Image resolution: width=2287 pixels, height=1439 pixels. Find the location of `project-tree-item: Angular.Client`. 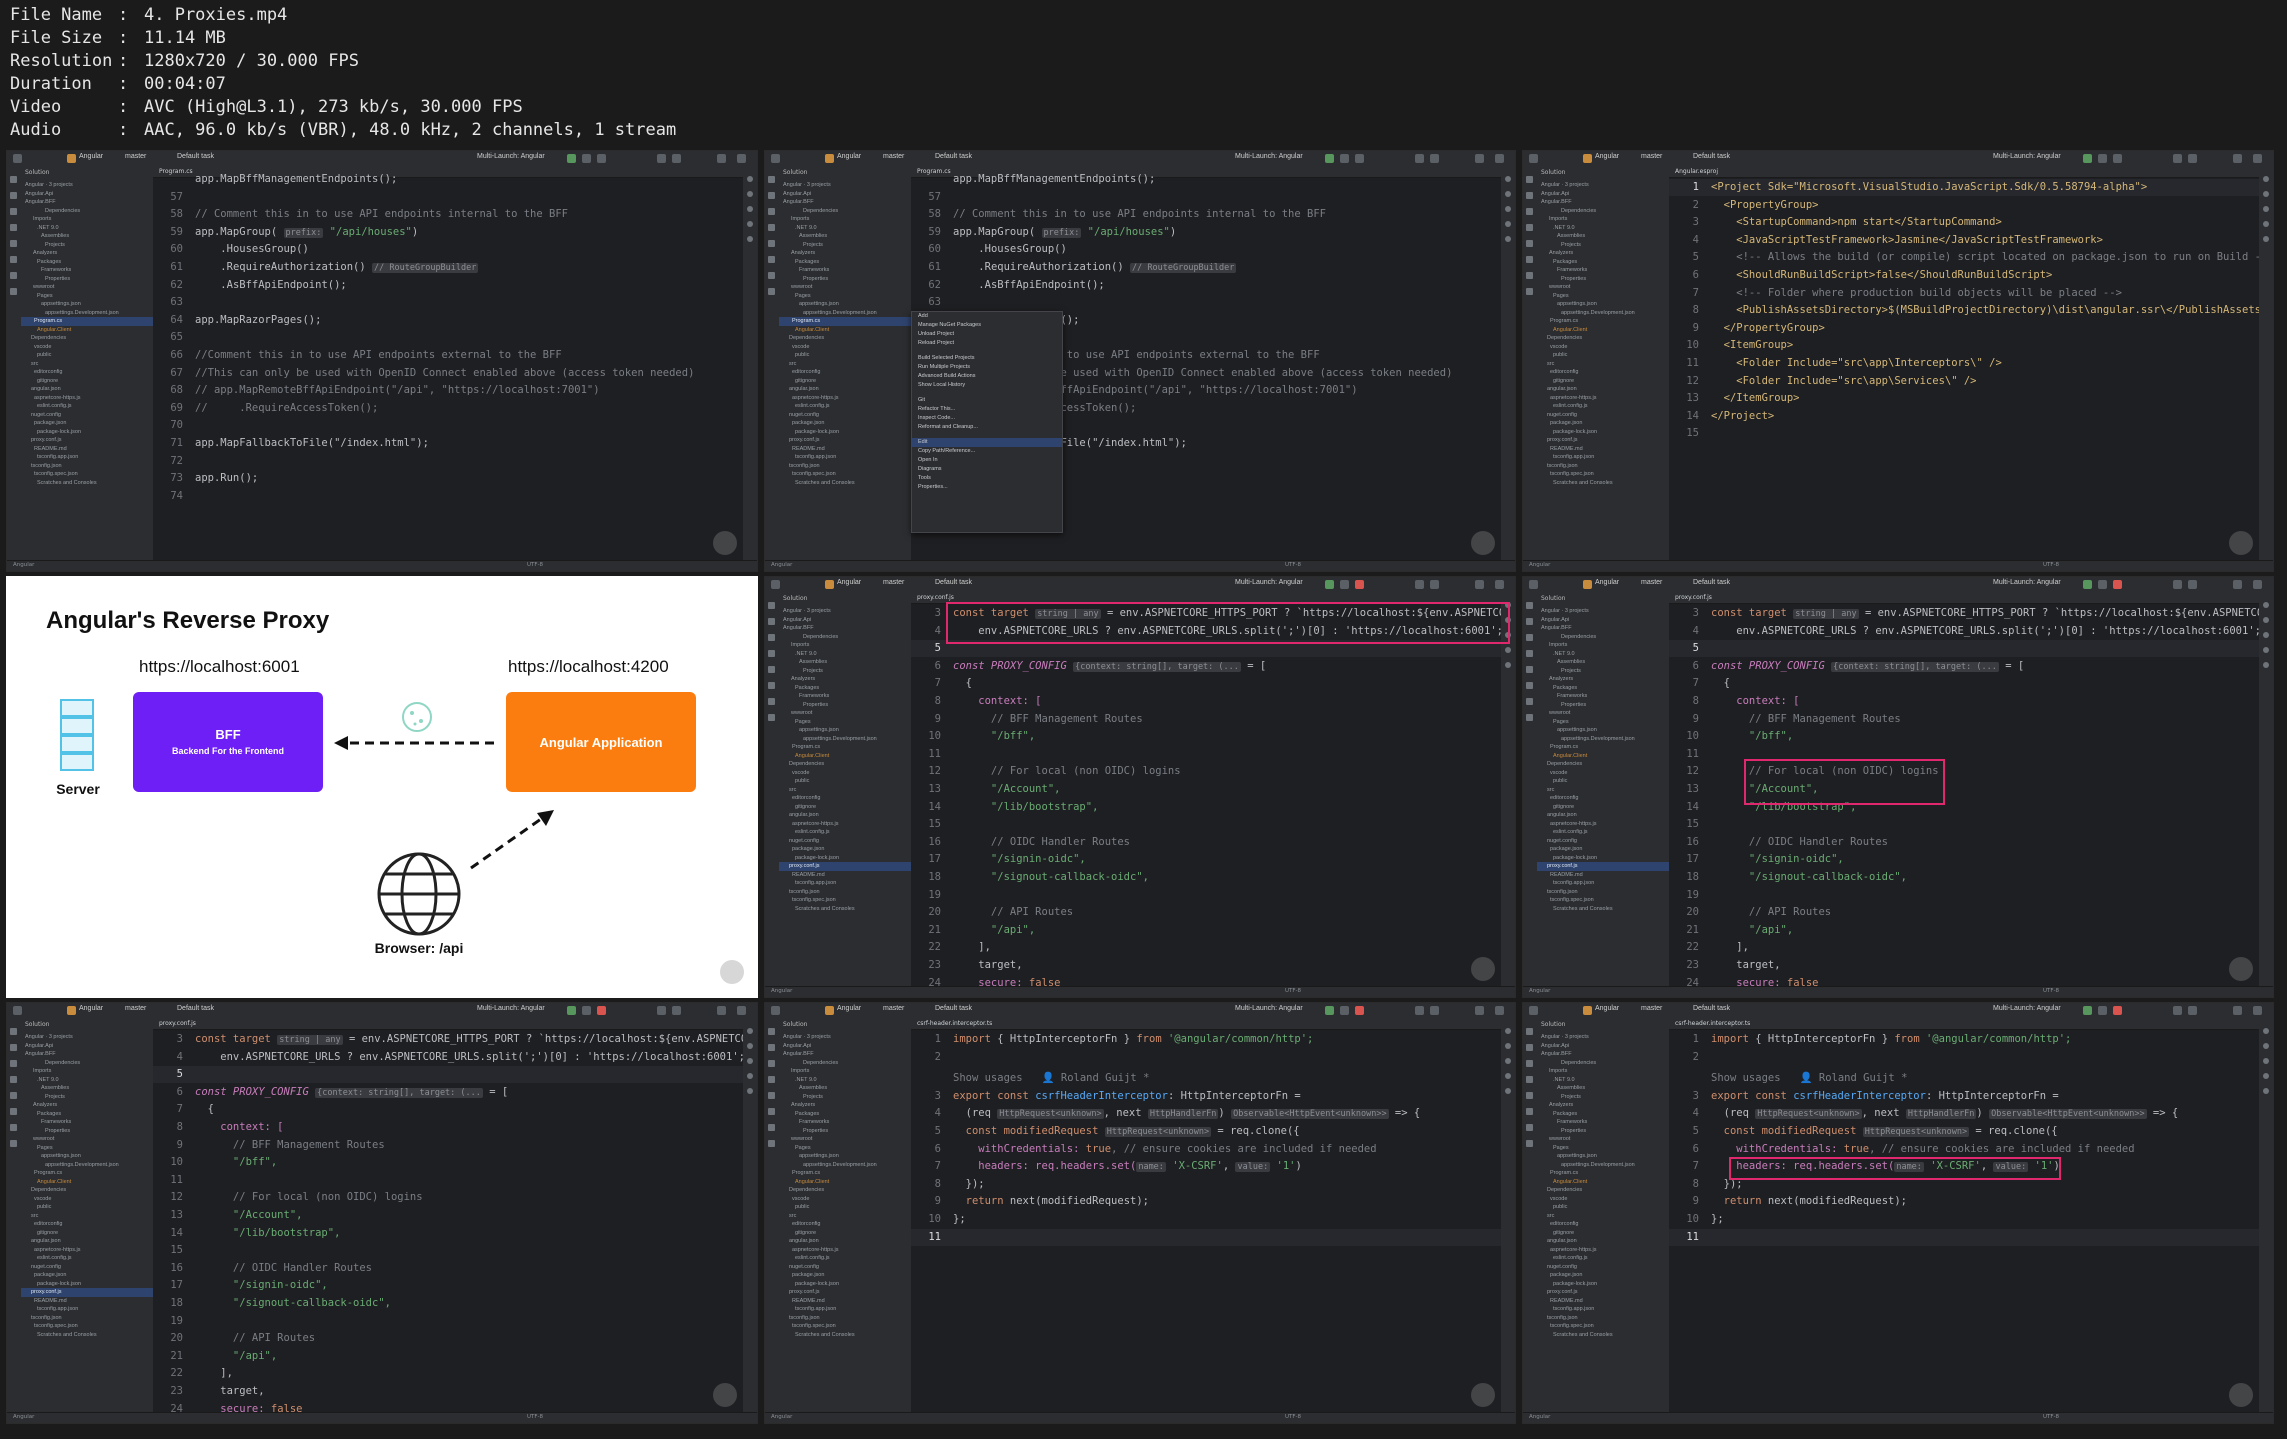

project-tree-item: Angular.Client is located at coordinates (845, 330).